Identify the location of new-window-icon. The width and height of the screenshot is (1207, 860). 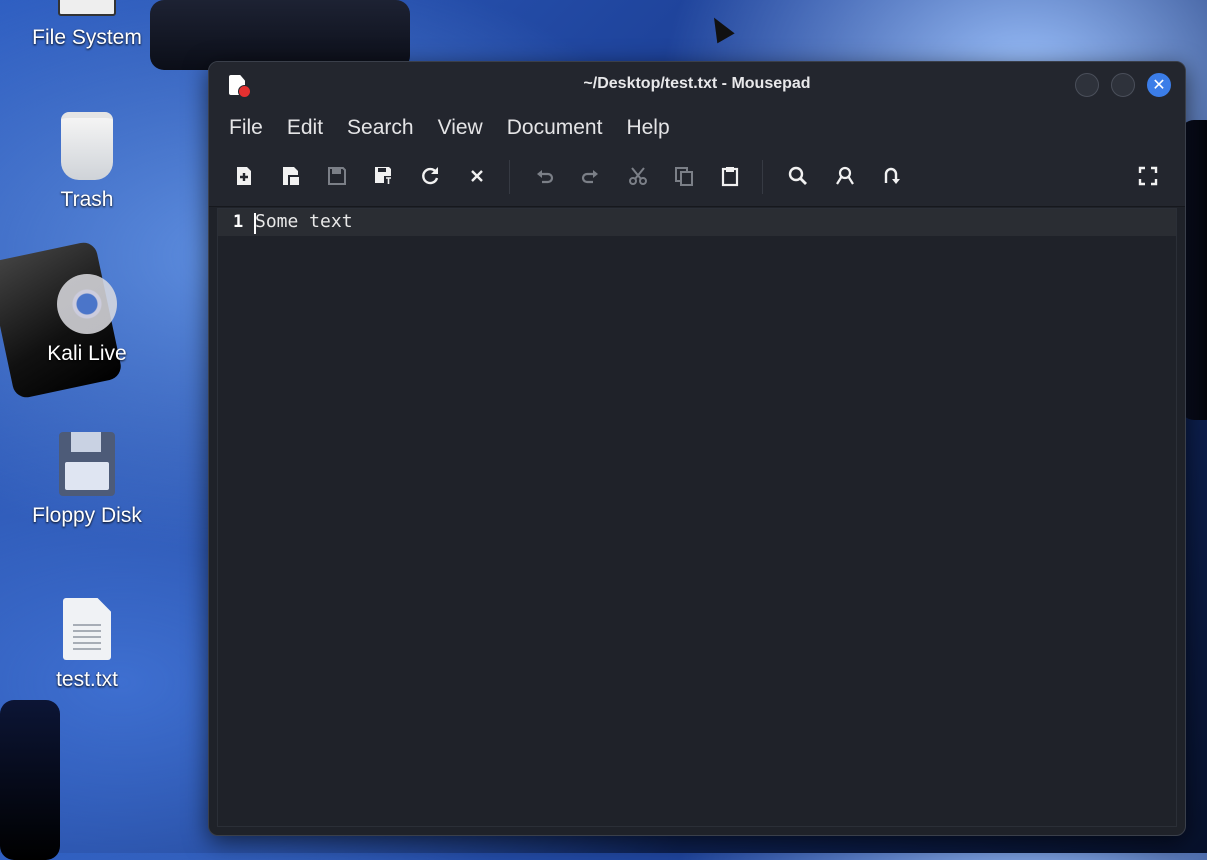
(291, 176).